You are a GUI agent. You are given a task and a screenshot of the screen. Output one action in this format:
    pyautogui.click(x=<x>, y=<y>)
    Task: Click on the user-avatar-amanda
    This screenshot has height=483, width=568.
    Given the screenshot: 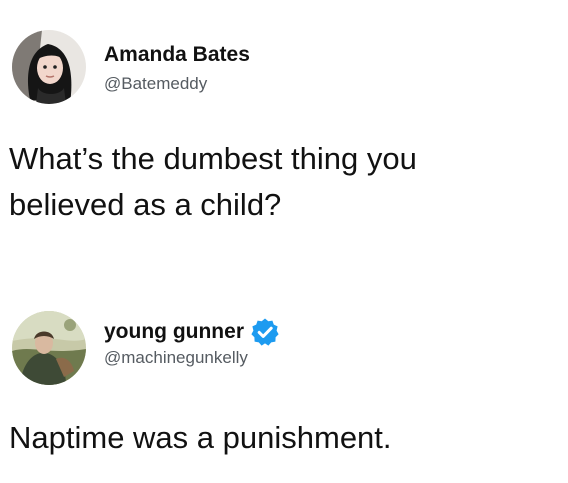 What is the action you would take?
    pyautogui.click(x=49, y=67)
    